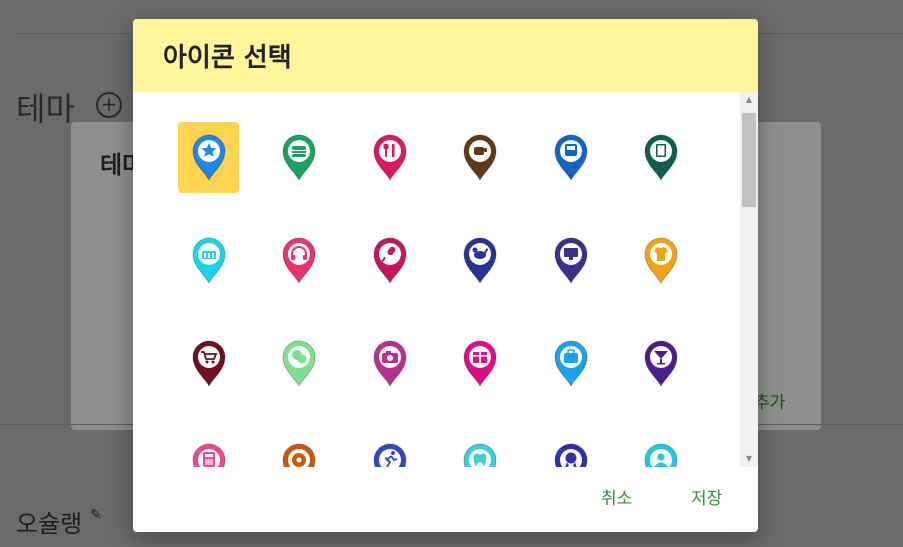 The height and width of the screenshot is (547, 903). What do you see at coordinates (445, 55) in the screenshot?
I see `dialog-header: 아이콘 선택` at bounding box center [445, 55].